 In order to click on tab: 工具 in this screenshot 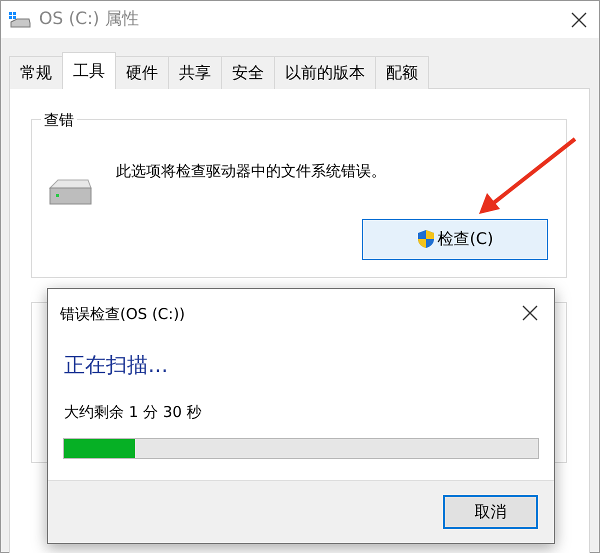, I will do `click(89, 70)`.